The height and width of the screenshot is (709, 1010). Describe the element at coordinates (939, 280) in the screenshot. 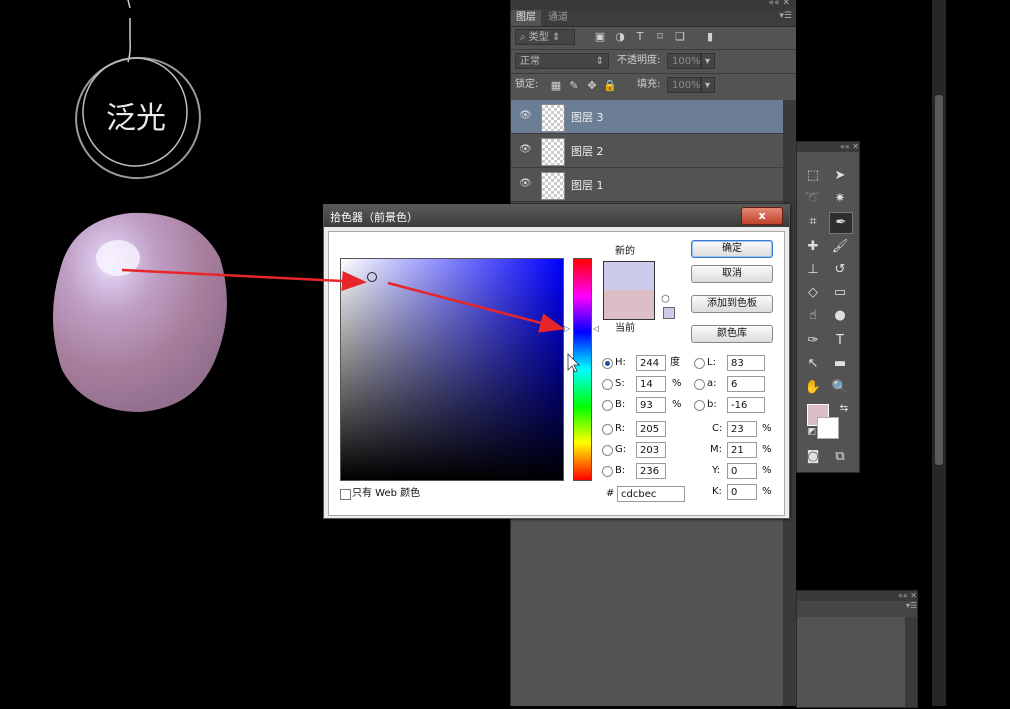

I see `scrollbar-thumb` at that location.